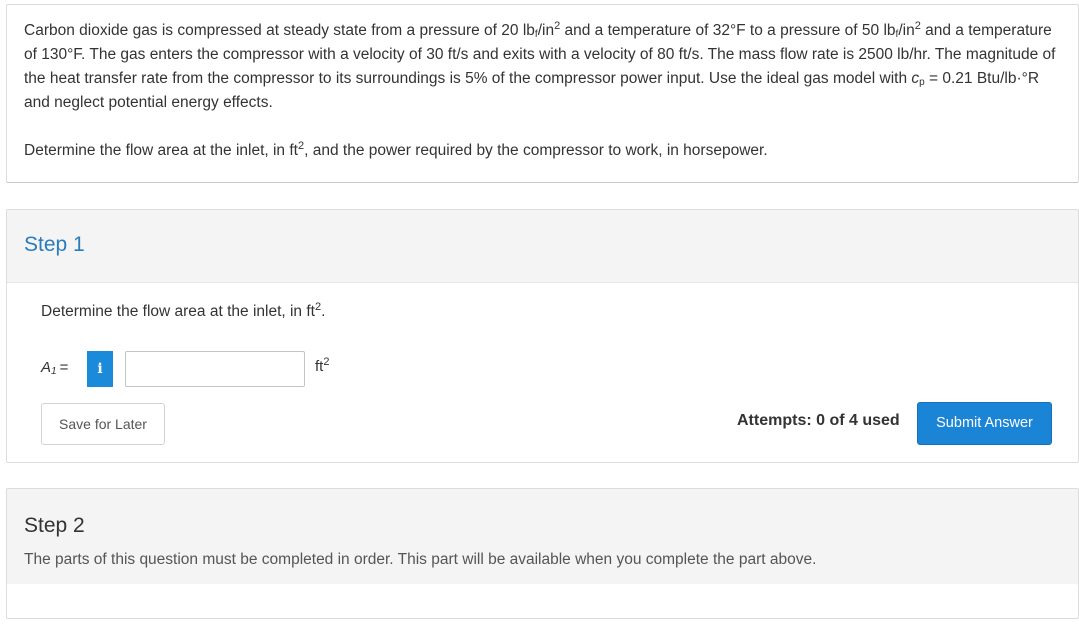  I want to click on info-icon: i, so click(100, 369).